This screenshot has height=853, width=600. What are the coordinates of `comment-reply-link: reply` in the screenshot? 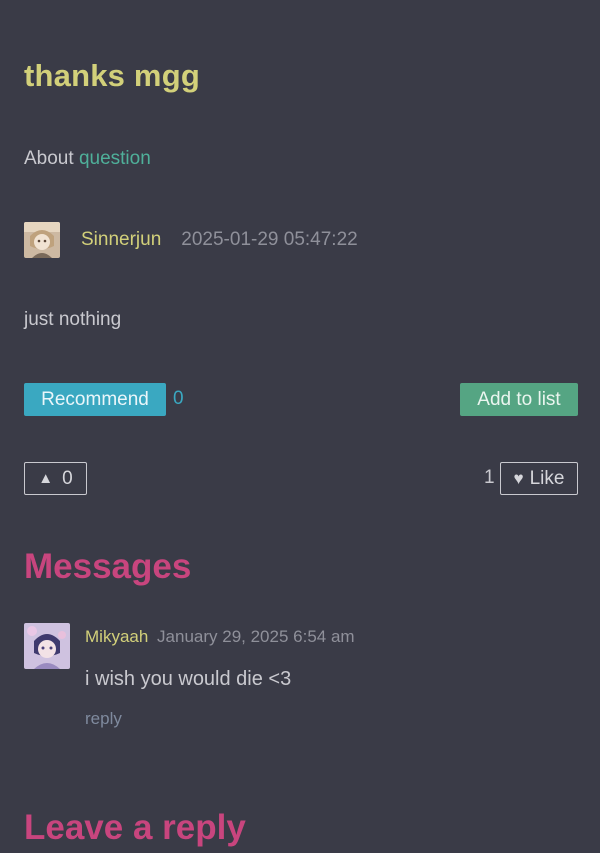 It's located at (103, 719).